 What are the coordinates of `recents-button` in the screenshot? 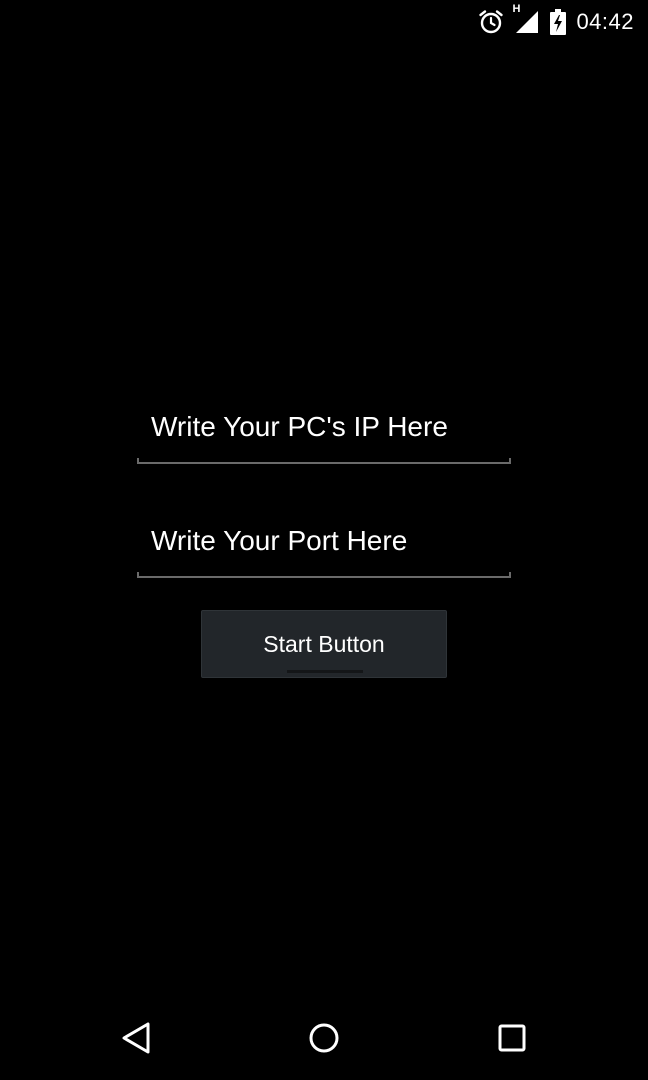 It's located at (512, 1040).